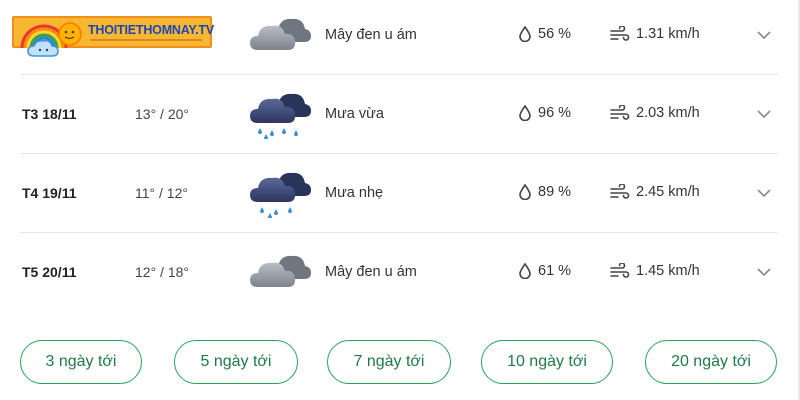  What do you see at coordinates (668, 113) in the screenshot?
I see `wind-value: 2.03 km/h` at bounding box center [668, 113].